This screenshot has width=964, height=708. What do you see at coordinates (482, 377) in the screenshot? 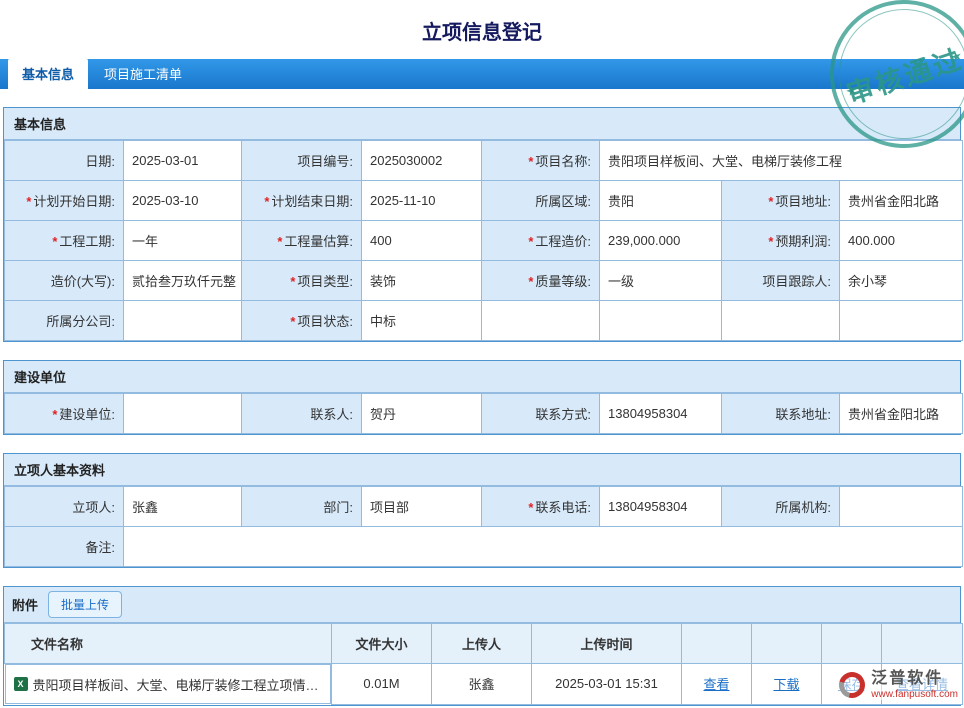
I see `section-builder-title: 建设单位` at bounding box center [482, 377].